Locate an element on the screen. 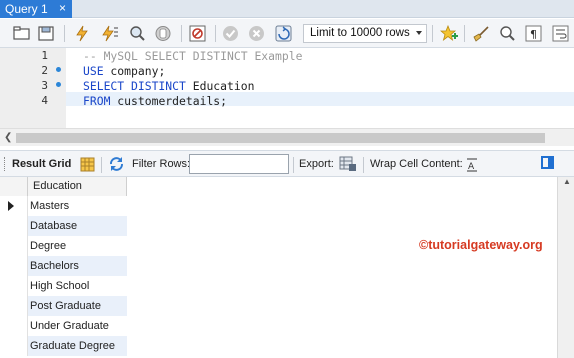 The image size is (574, 358). scroll-left-icon: ❮ is located at coordinates (8, 137).